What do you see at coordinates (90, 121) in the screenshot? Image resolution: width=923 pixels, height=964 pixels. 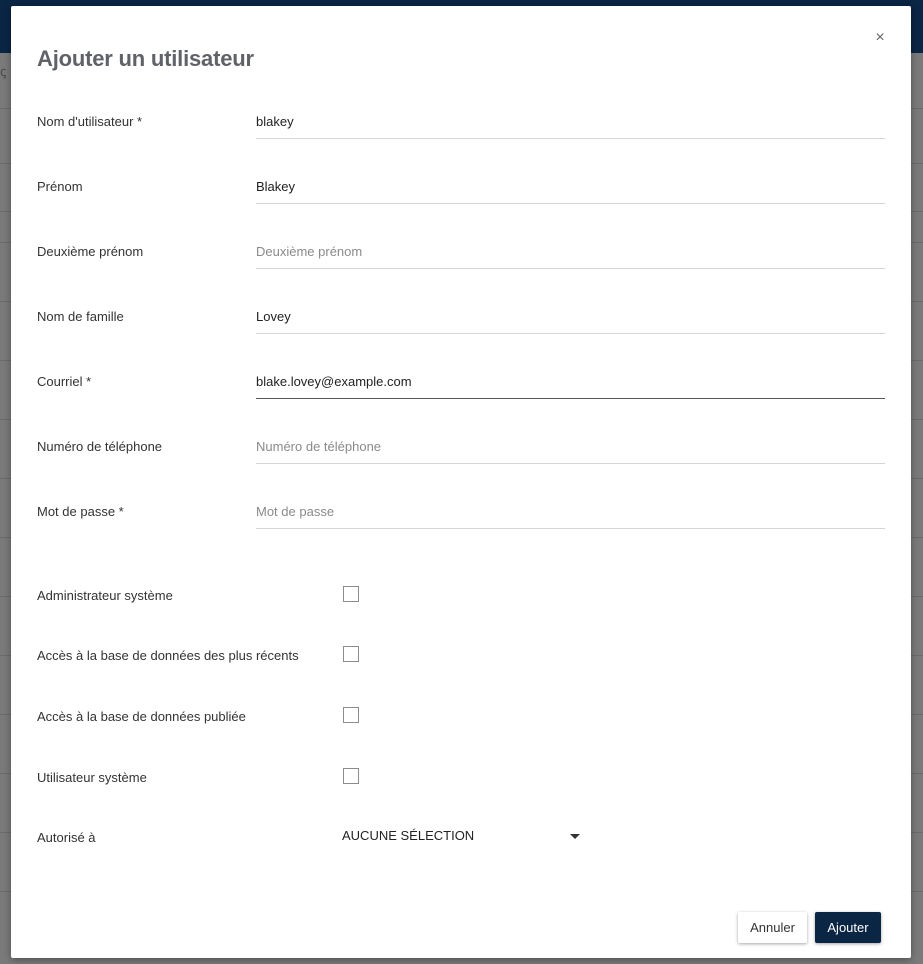 I see `username-label: Nom d'utilisateur *` at bounding box center [90, 121].